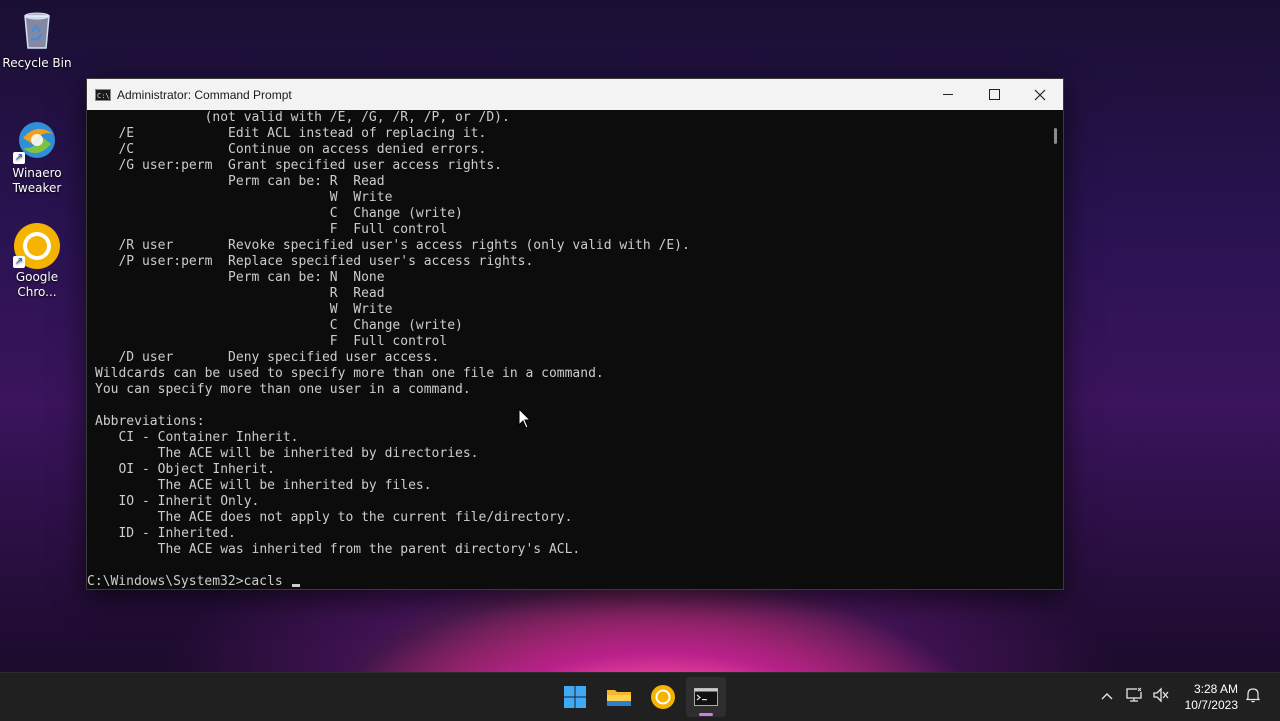  Describe the element at coordinates (706, 714) in the screenshot. I see `active-app-indicator` at that location.